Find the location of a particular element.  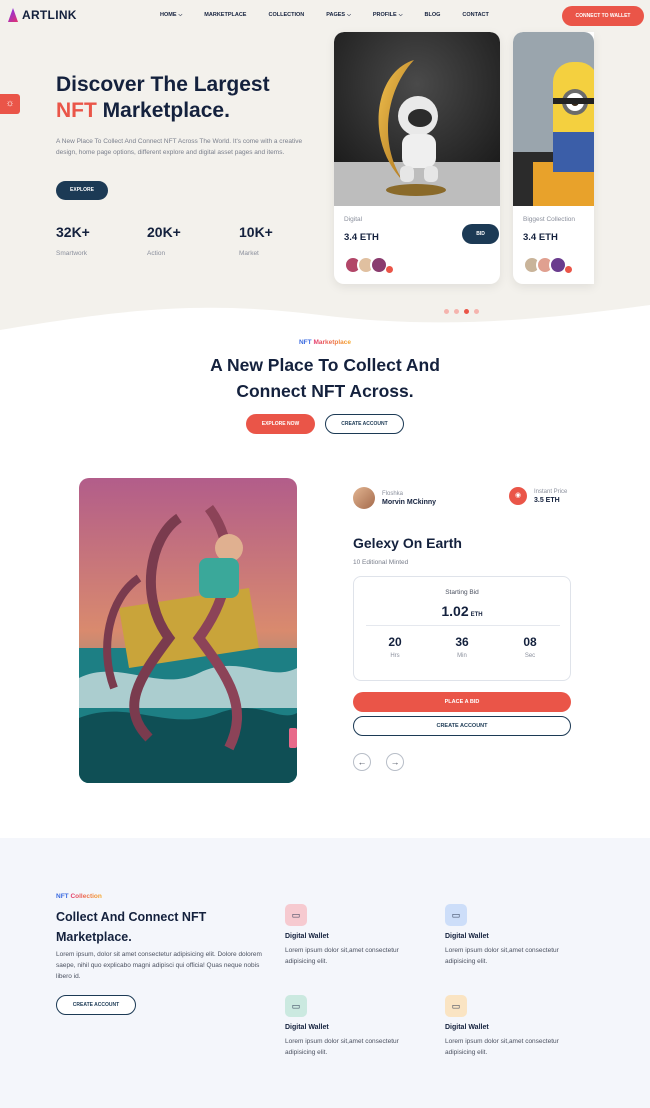

countdown-value: 20 is located at coordinates (395, 642).